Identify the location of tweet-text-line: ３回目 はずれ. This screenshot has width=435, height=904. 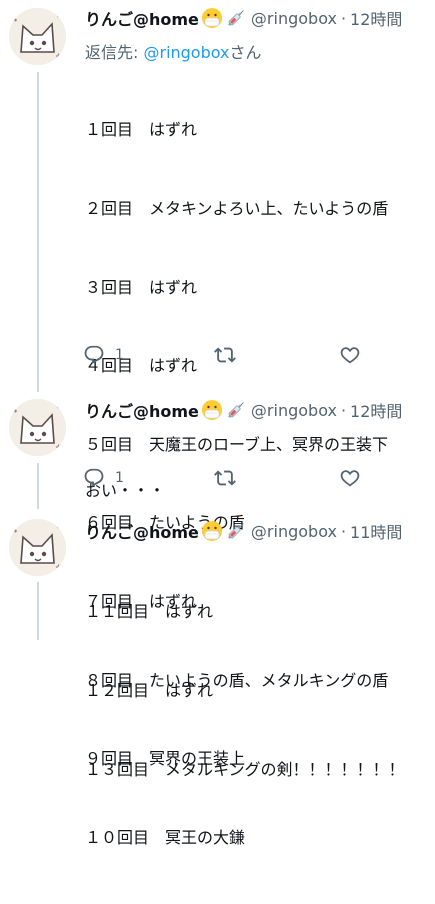
(141, 287).